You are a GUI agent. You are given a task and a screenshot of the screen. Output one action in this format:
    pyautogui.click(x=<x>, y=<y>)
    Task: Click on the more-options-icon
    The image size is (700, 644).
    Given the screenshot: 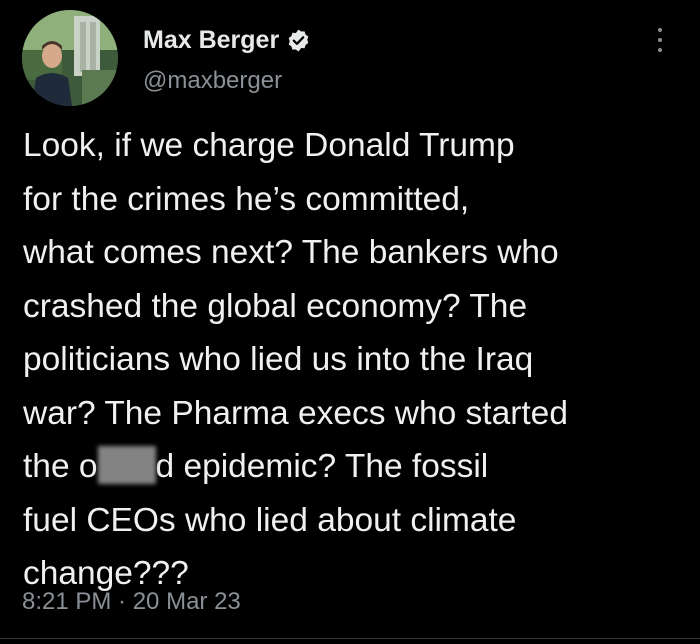 What is the action you would take?
    pyautogui.click(x=660, y=40)
    